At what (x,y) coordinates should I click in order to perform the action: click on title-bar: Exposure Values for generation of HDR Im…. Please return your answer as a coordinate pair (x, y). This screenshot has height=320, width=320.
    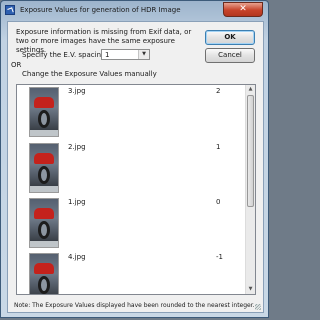
    Looking at the image, I should click on (134, 10).